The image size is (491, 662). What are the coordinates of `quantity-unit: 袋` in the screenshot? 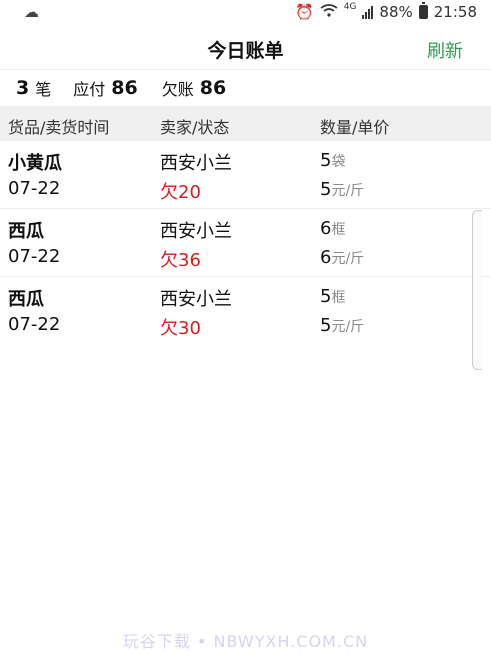 It's located at (338, 162).